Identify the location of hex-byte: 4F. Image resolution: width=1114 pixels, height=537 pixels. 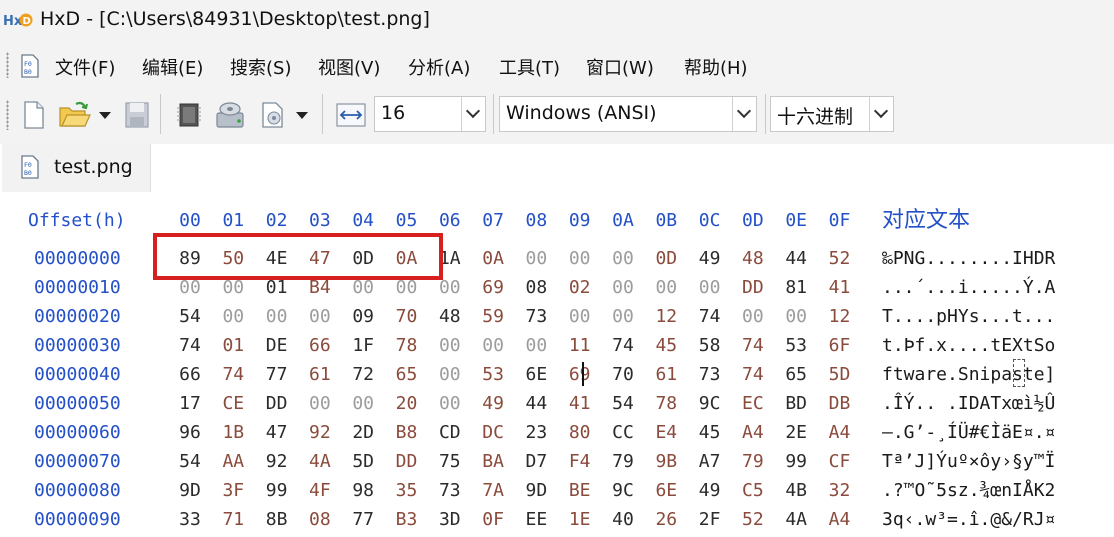
(320, 490).